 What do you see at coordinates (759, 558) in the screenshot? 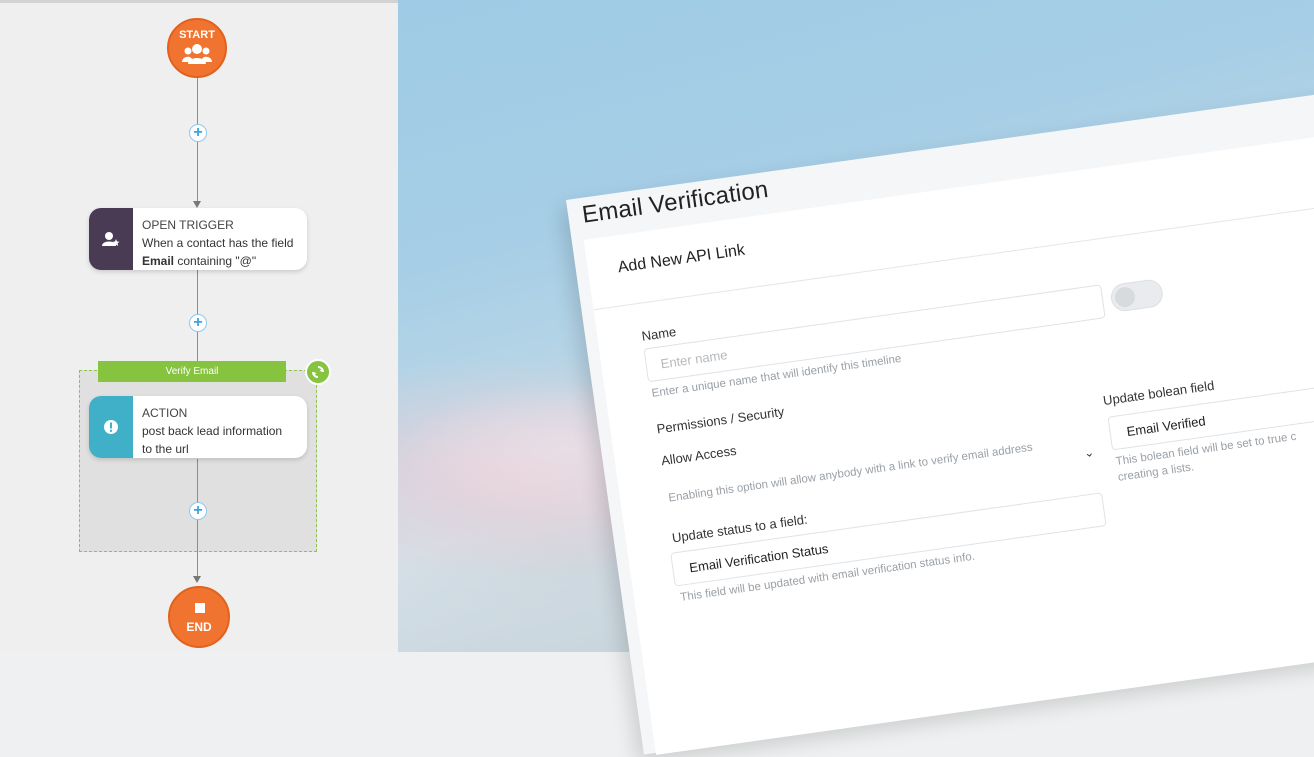
I see `status-field-value: Email Verification Status` at bounding box center [759, 558].